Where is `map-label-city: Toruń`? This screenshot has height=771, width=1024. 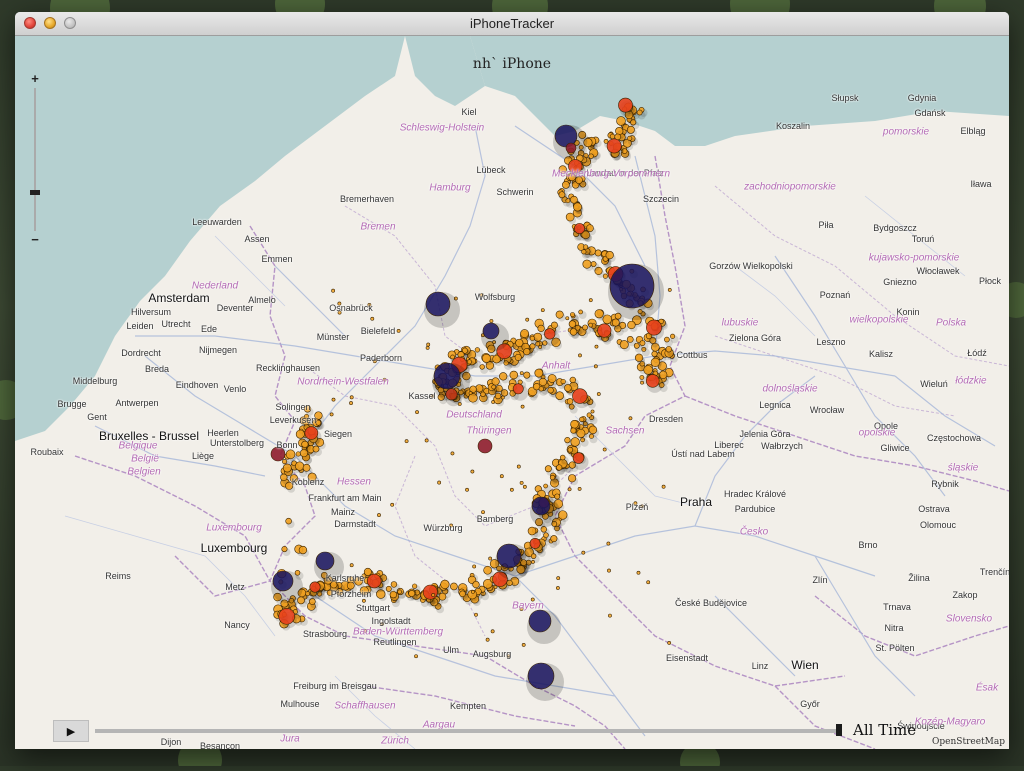
map-label-city: Toruń is located at coordinates (923, 239).